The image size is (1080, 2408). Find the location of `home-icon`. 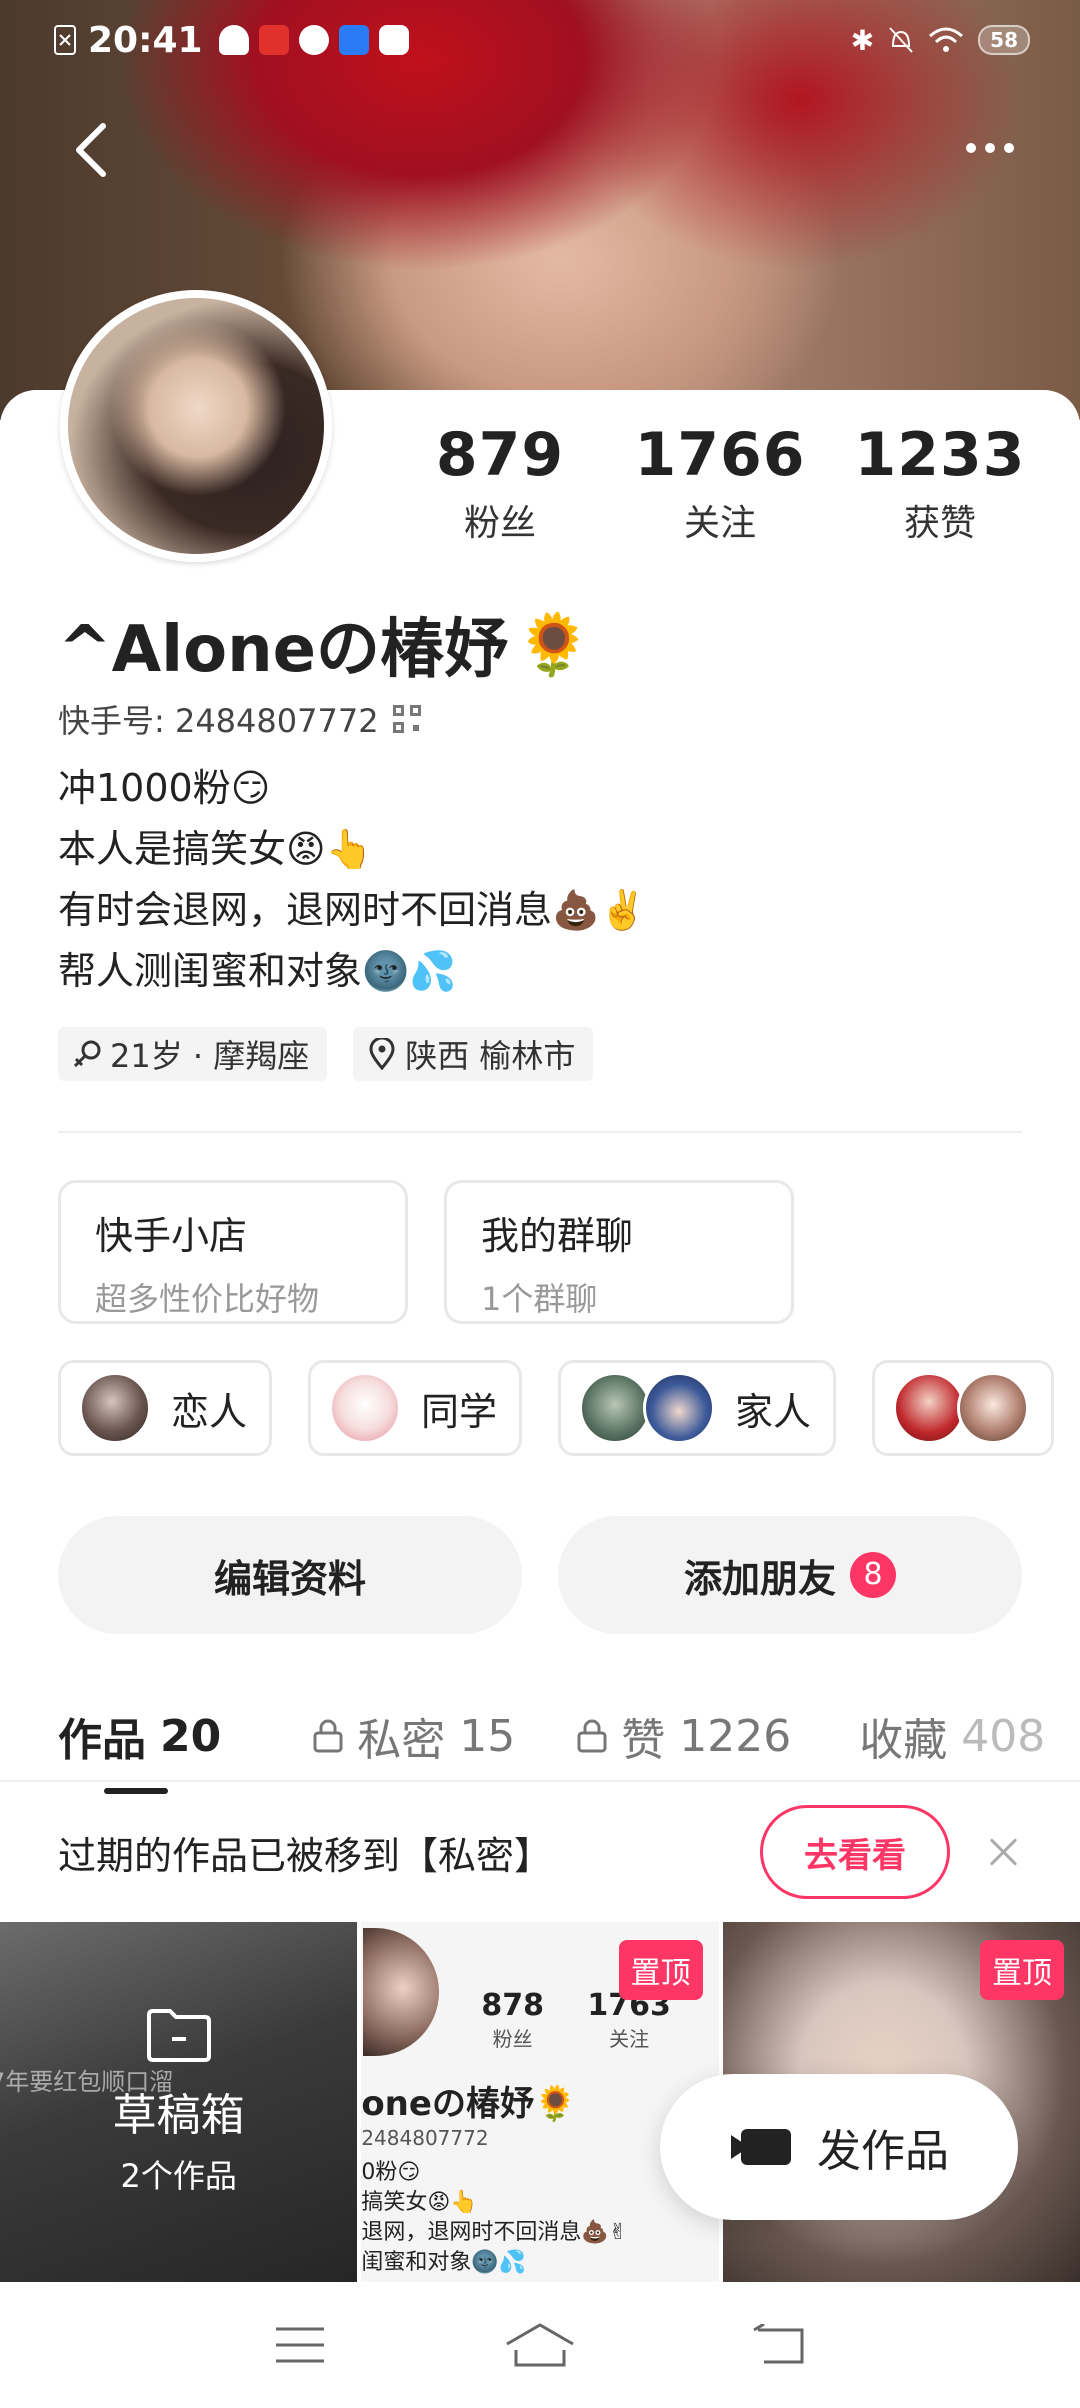

home-icon is located at coordinates (540, 2345).